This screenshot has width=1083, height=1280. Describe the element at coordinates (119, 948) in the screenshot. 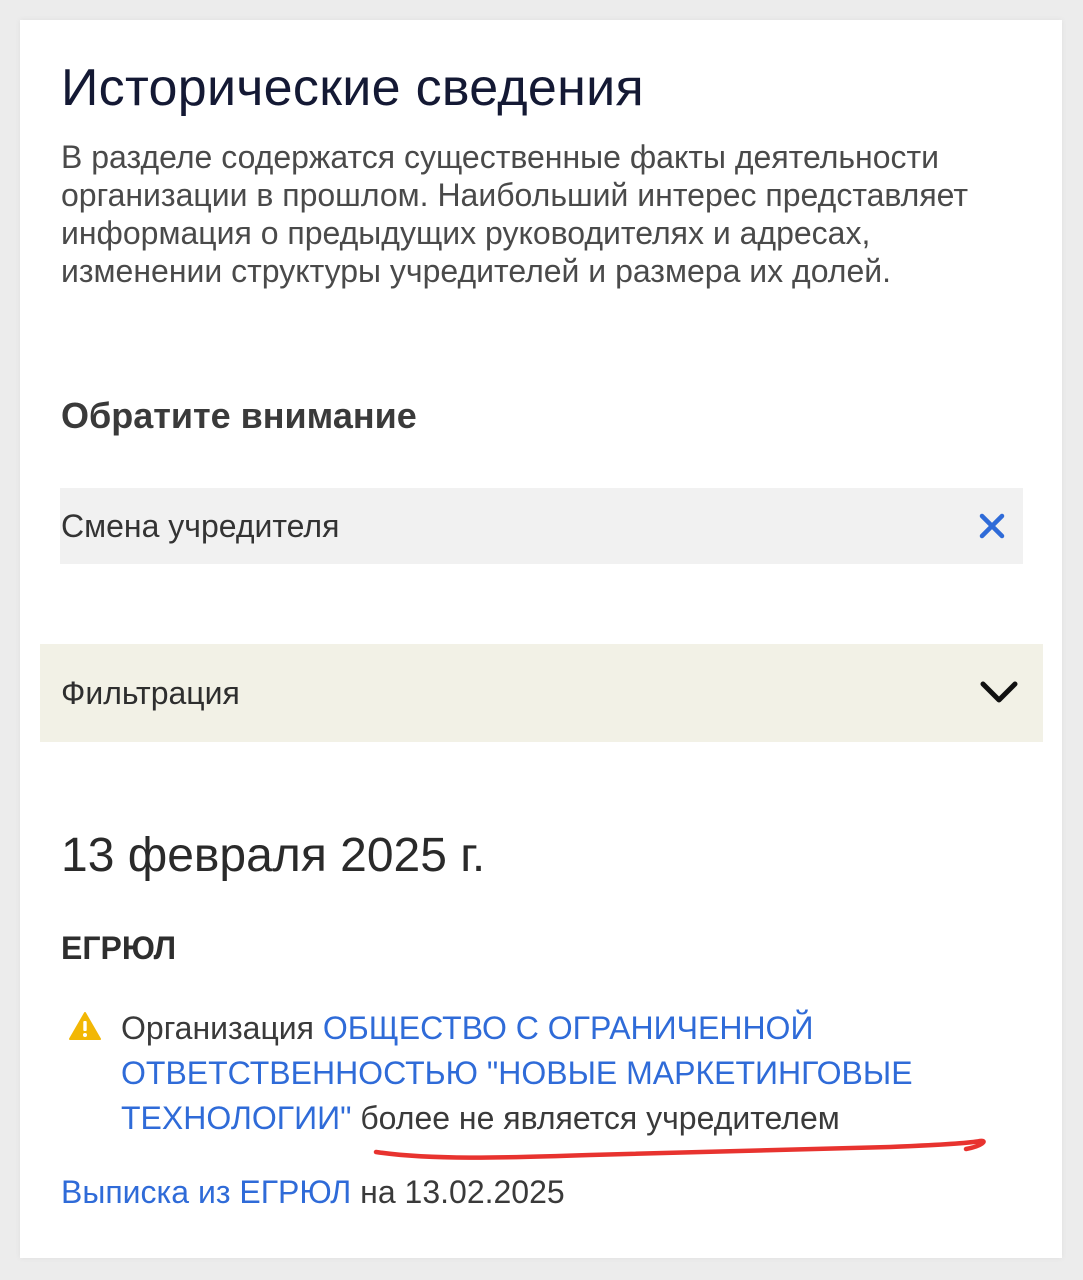

I see `event-source: ЕГРЮЛ` at that location.